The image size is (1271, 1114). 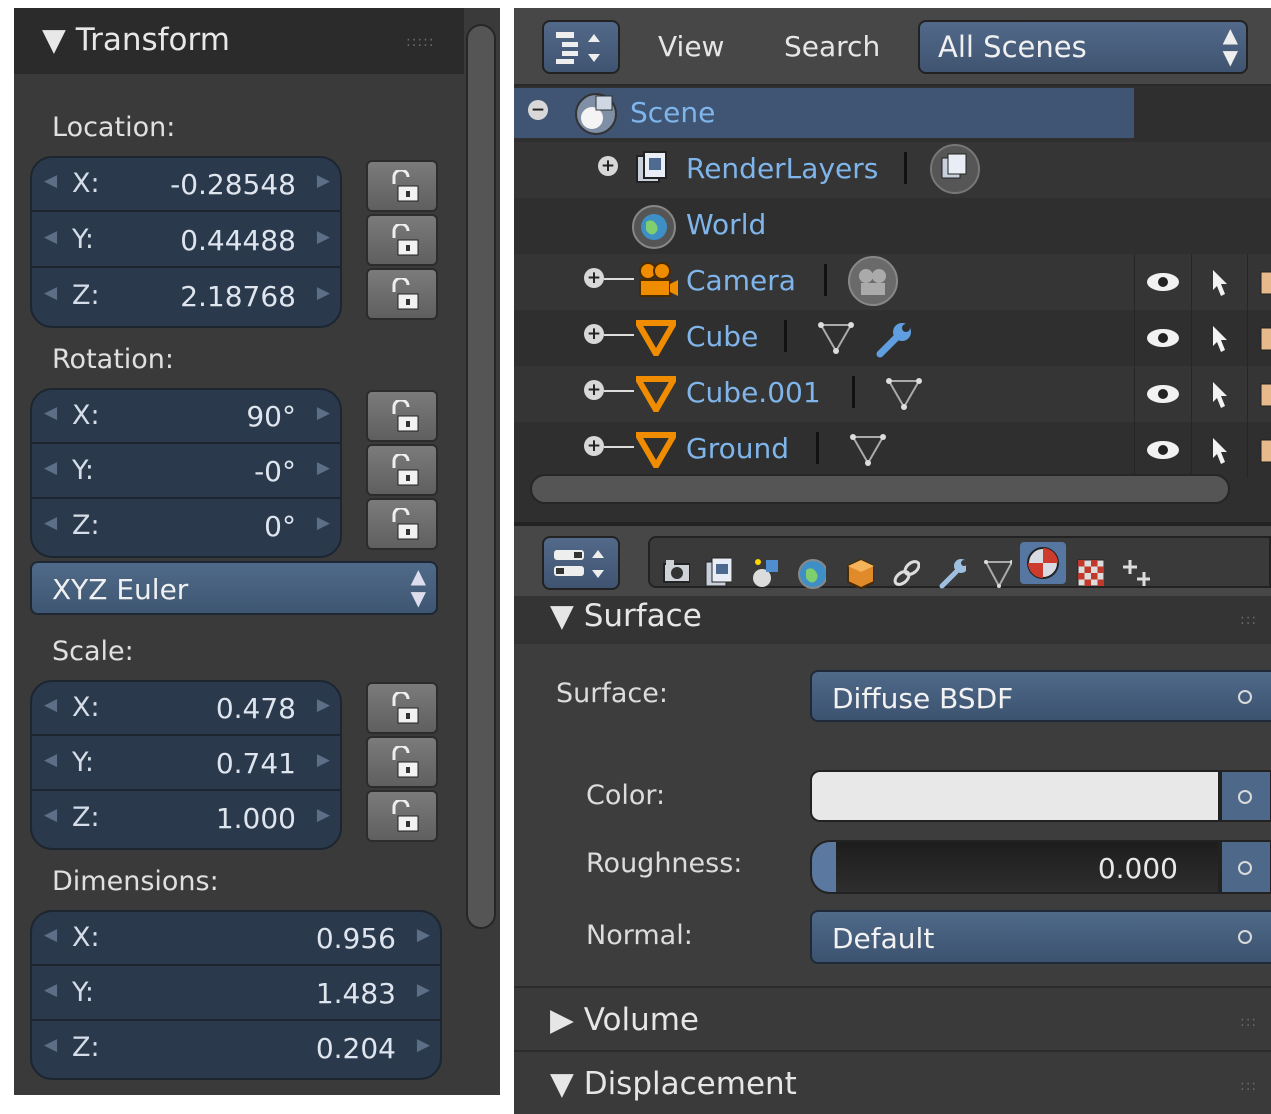 What do you see at coordinates (236, 939) in the screenshot?
I see `dimensions-x-field: ◀ X: 0.956 ▶` at bounding box center [236, 939].